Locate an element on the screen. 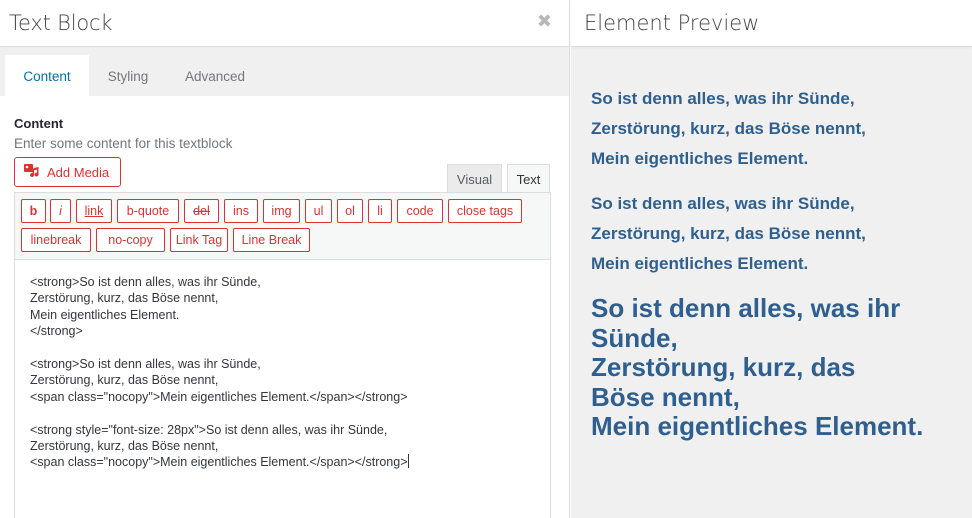 Image resolution: width=972 pixels, height=518 pixels. add-media-button: Add Media is located at coordinates (67, 172).